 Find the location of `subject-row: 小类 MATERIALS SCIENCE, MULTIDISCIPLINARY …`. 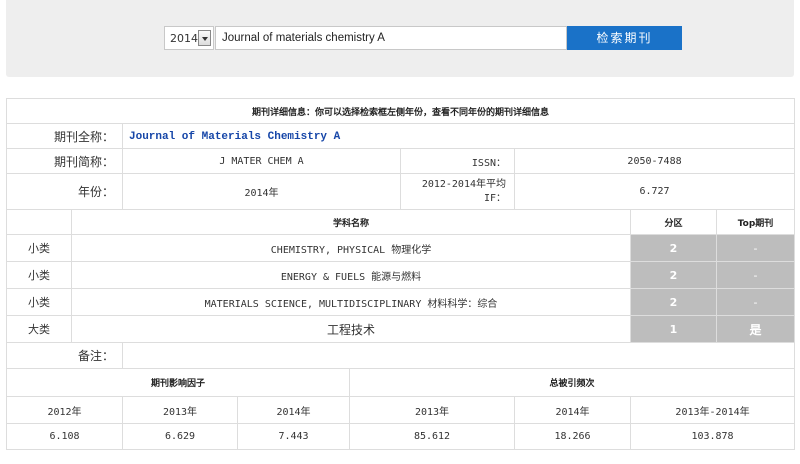

subject-row: 小类 MATERIALS SCIENCE, MULTIDISCIPLINARY … is located at coordinates (401, 302).